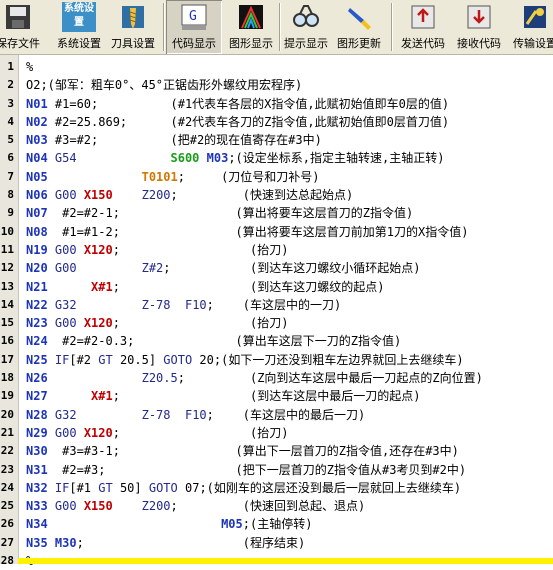 Image resolution: width=553 pixels, height=570 pixels. I want to click on code-line: 21 N29 G00 X120; (抬刀), so click(276, 433).